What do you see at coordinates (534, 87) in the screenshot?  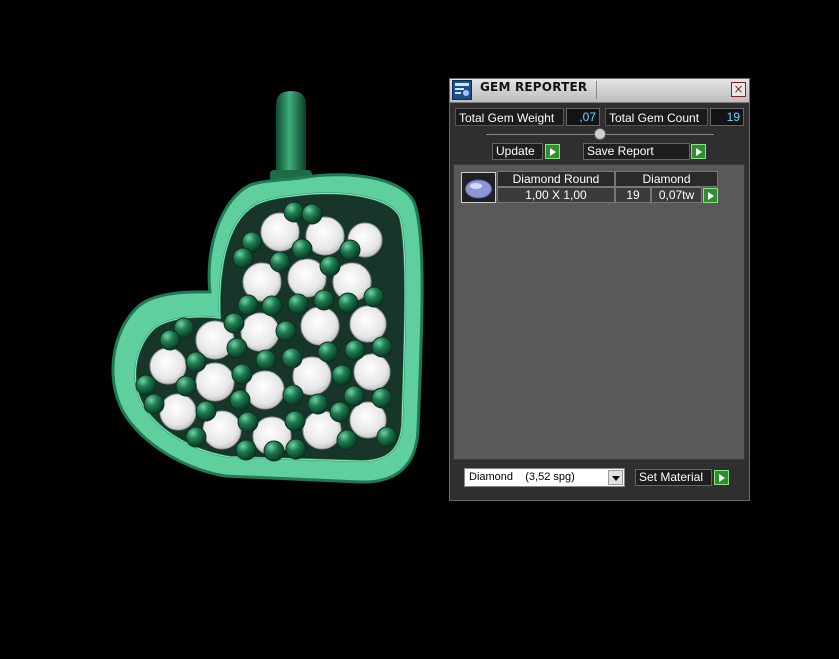 I see `panel-title: GEM REPORTER` at bounding box center [534, 87].